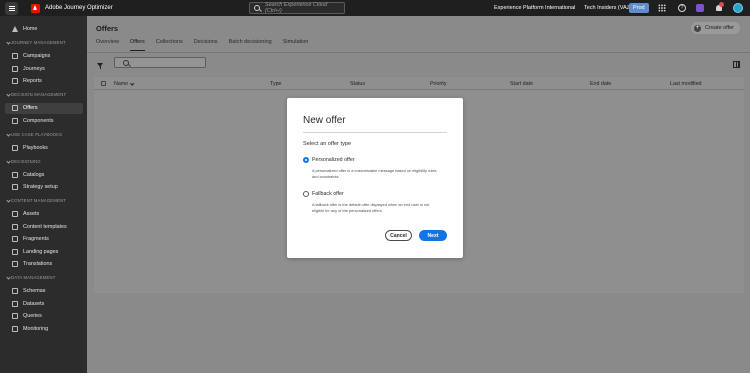  Describe the element at coordinates (715, 28) in the screenshot. I see `create-offer-button: + Create offer` at that location.